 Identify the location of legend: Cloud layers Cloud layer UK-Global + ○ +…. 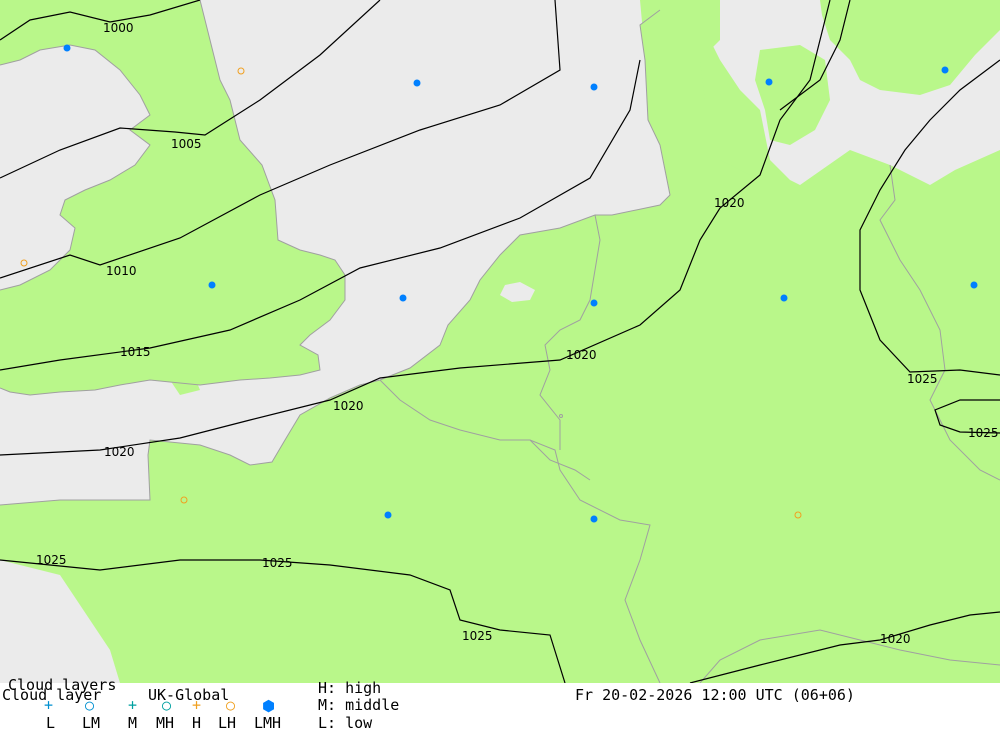
(500, 705).